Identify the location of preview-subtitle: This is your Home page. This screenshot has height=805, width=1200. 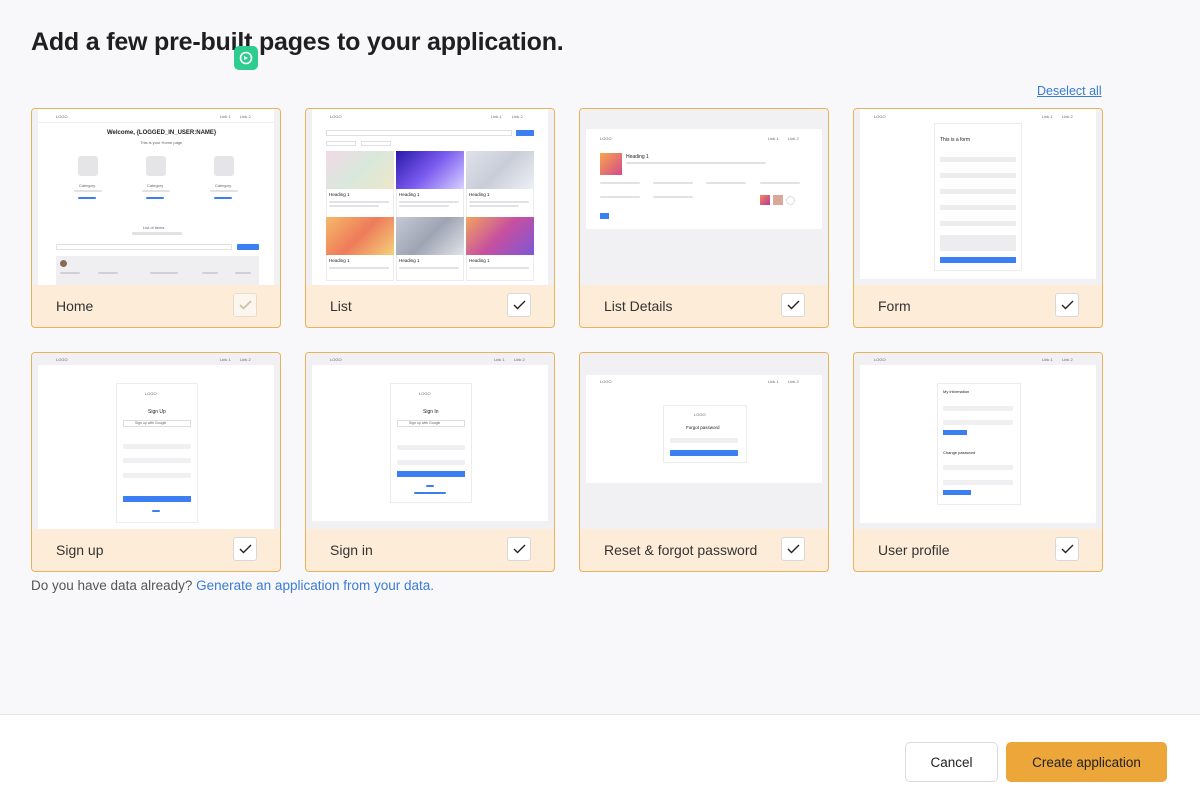
(161, 142).